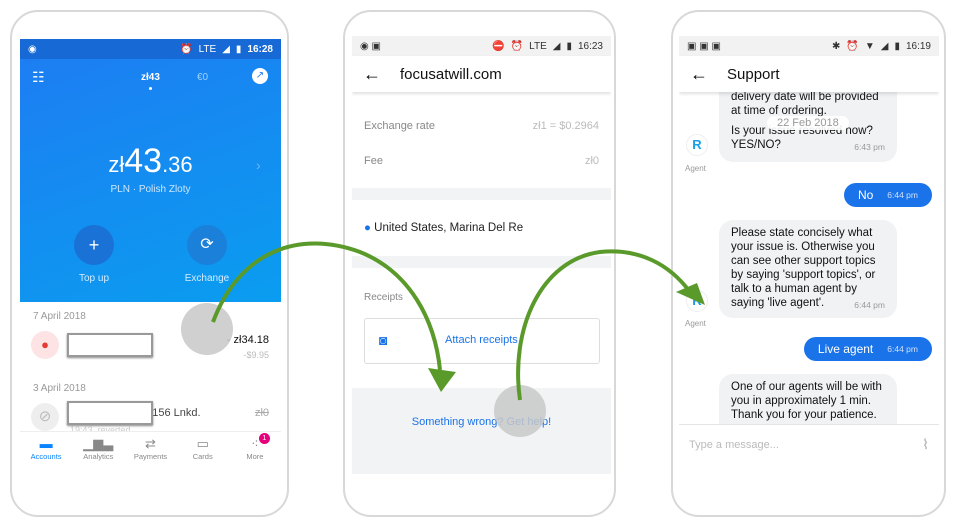 This screenshot has width=956, height=525. I want to click on page-title: focusatwill.com, so click(451, 74).